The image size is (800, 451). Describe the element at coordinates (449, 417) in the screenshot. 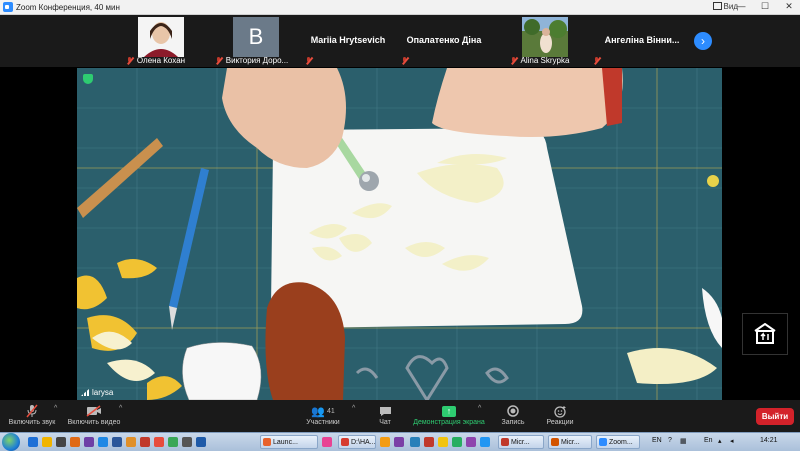

I see `share-screen-button: ↑ Демонстрация экрана` at that location.